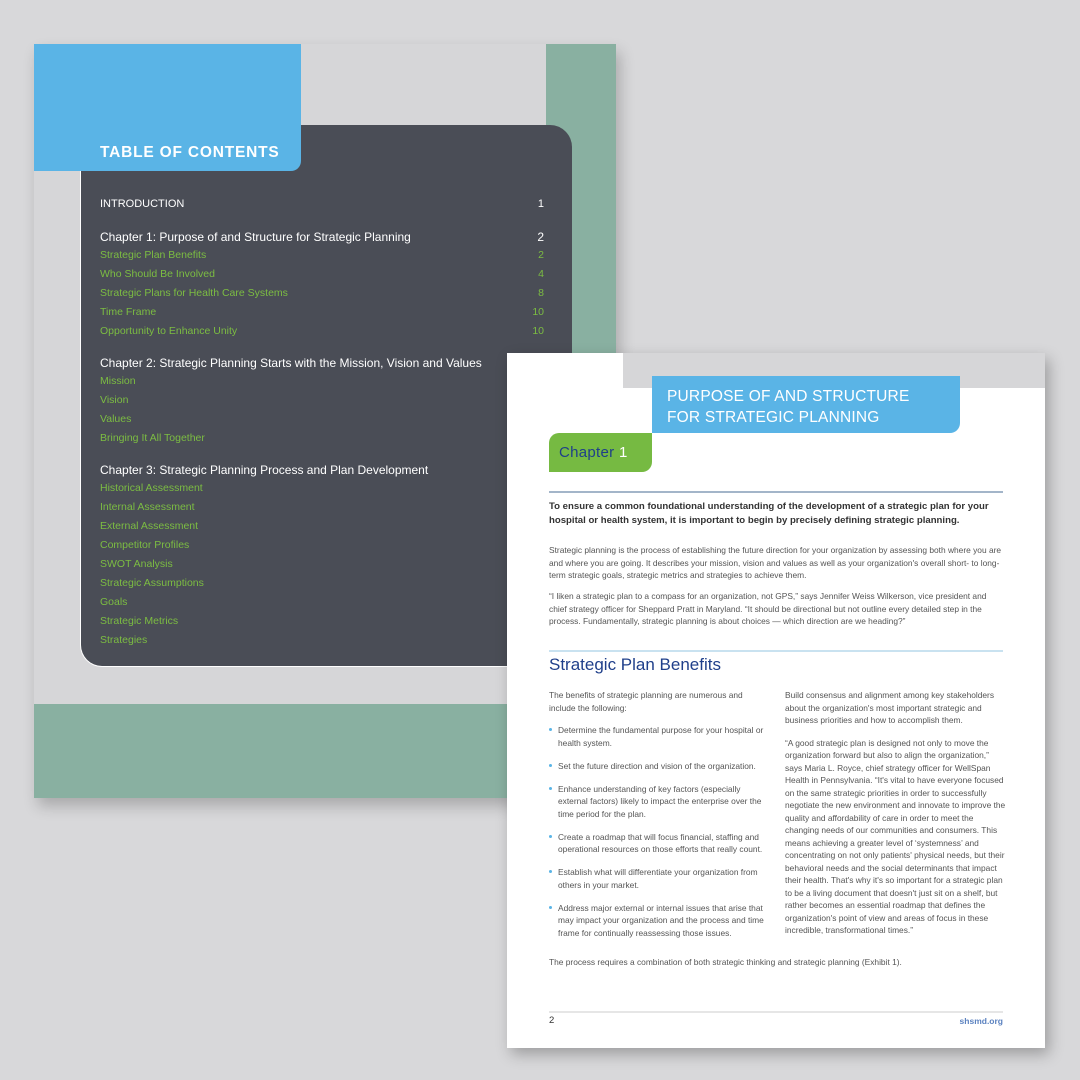 This screenshot has width=1080, height=1080. What do you see at coordinates (190, 152) in the screenshot?
I see `toc-title: TABLE OF CONTENTS` at bounding box center [190, 152].